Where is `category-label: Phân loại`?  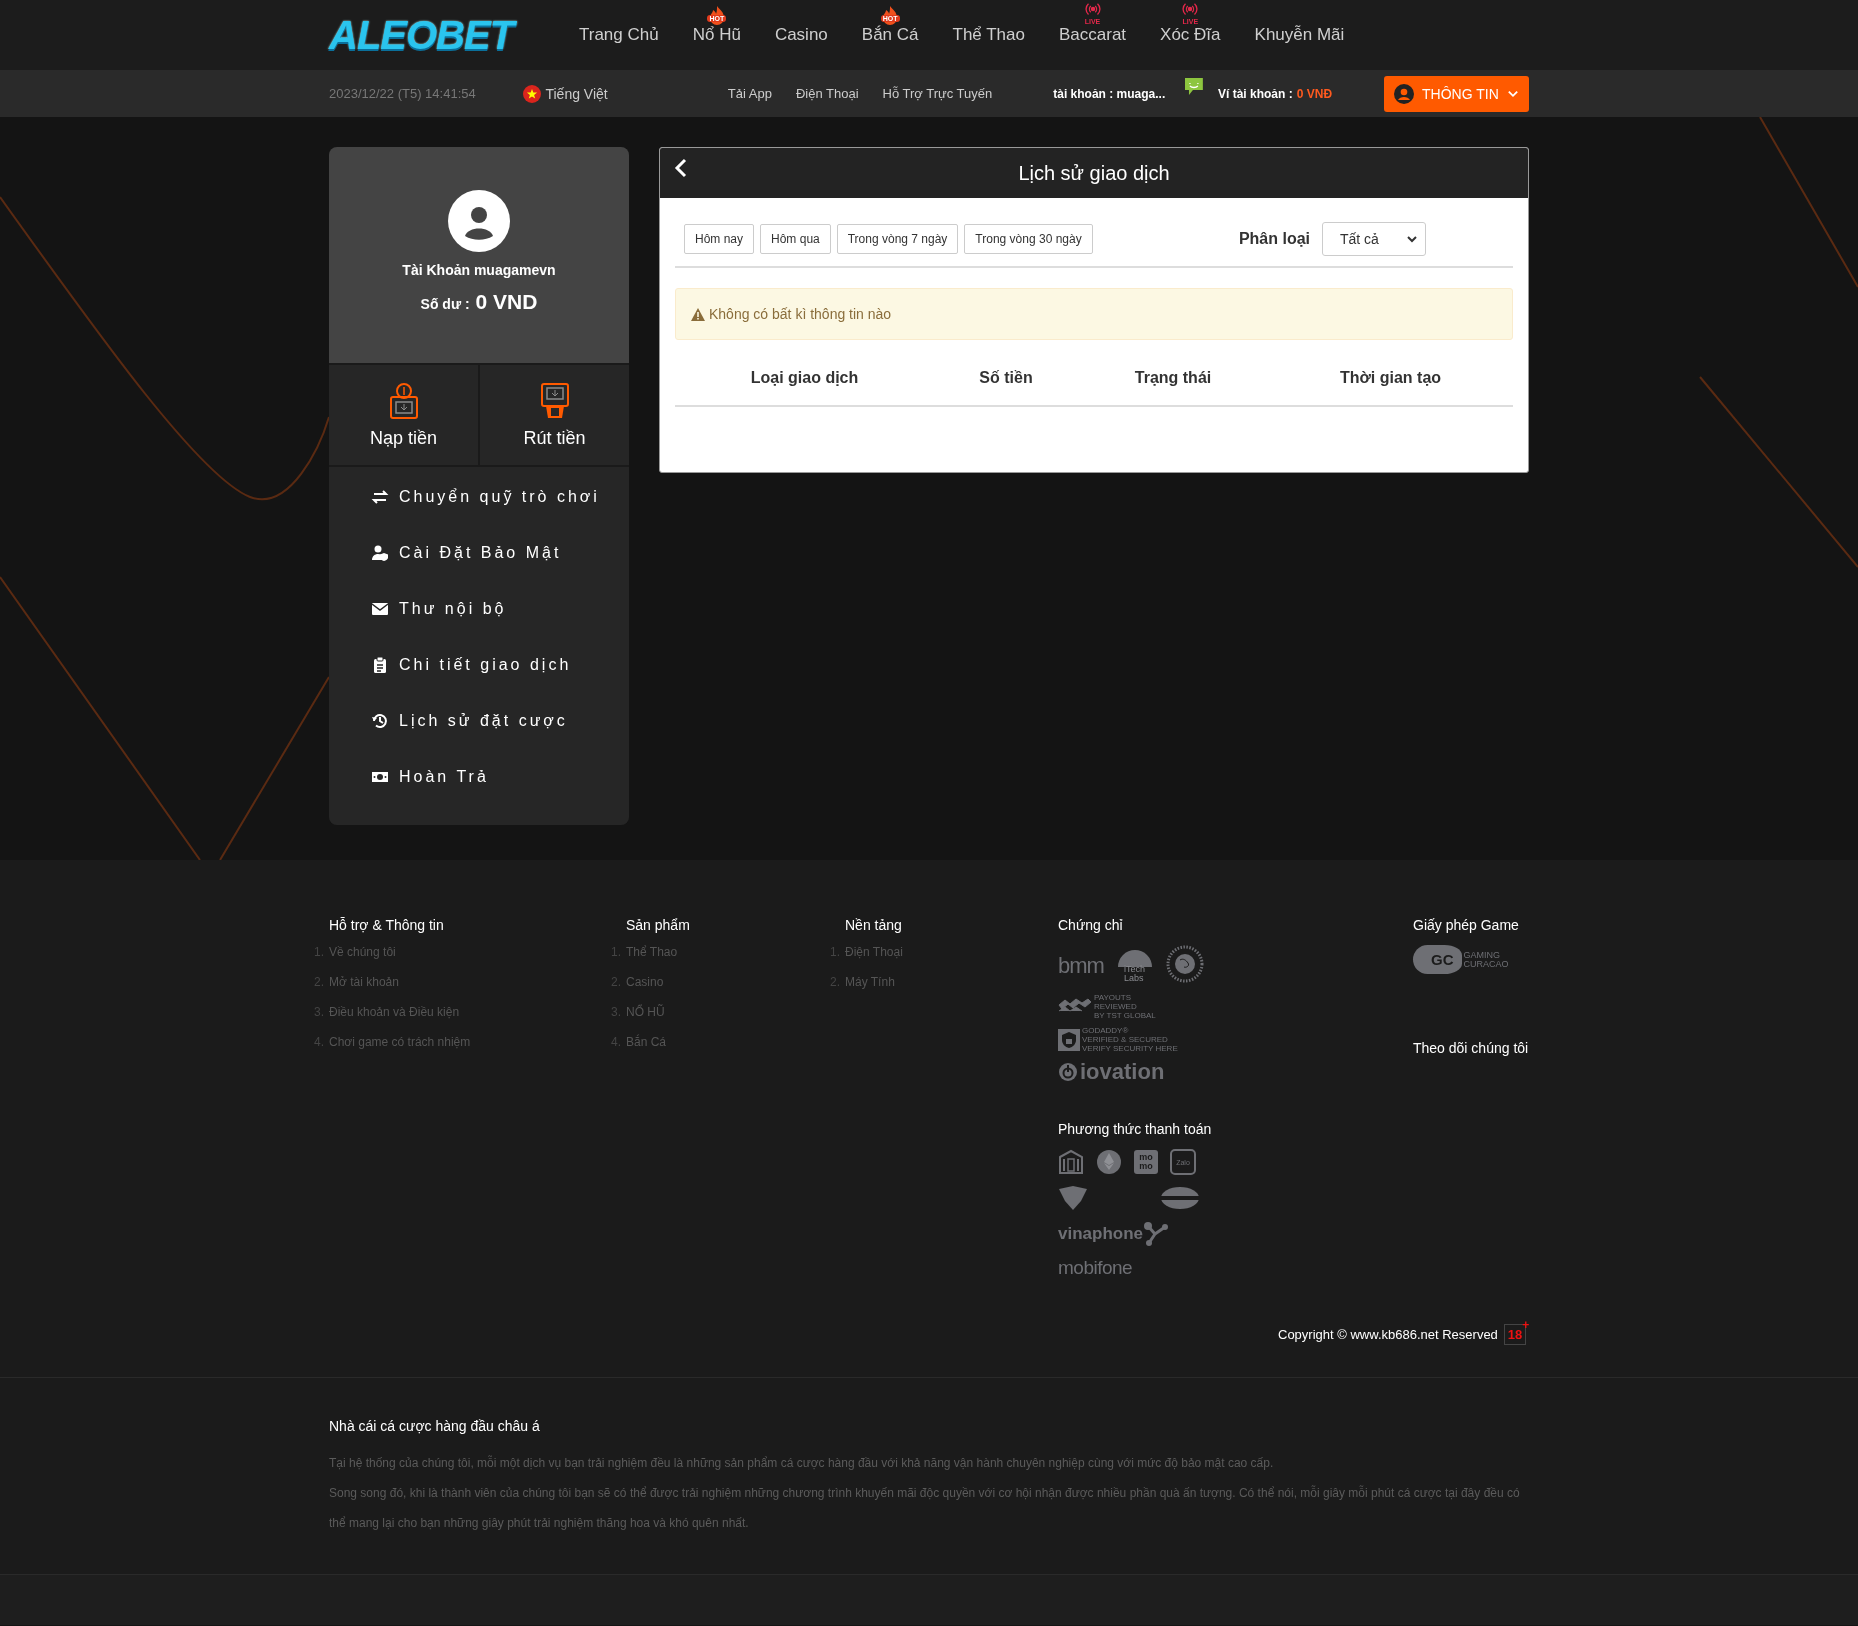 category-label: Phân loại is located at coordinates (1274, 239).